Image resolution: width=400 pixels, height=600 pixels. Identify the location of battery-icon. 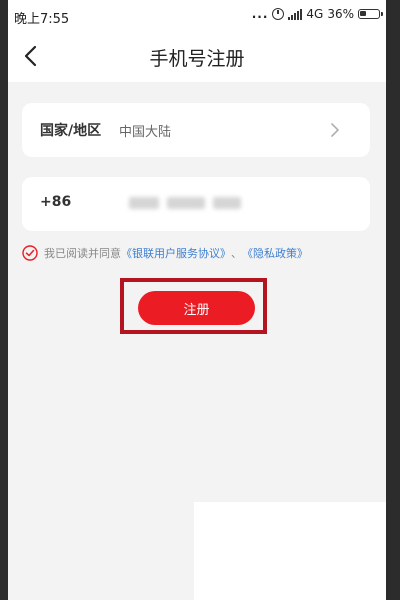
(370, 14).